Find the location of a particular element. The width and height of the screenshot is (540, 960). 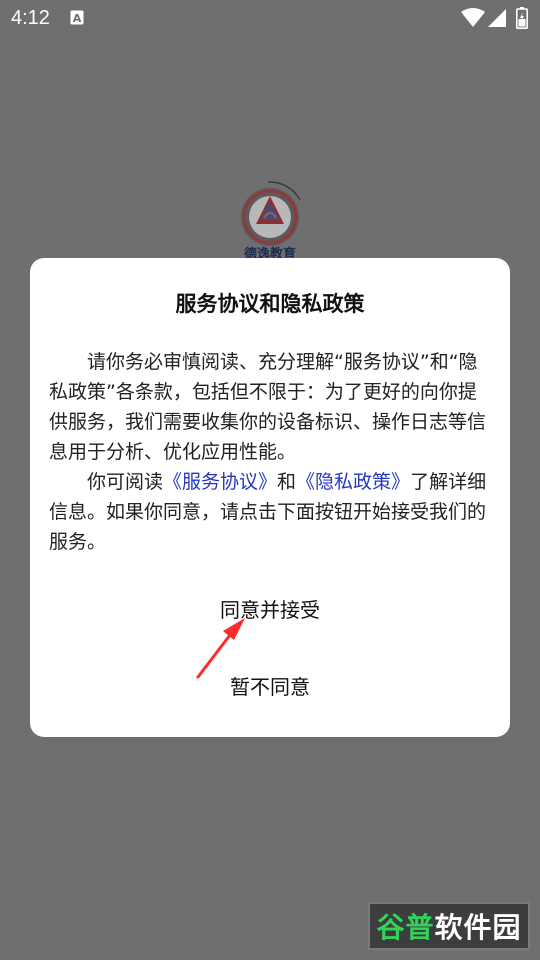

app-logo: 德逸教育 is located at coordinates (271, 219).